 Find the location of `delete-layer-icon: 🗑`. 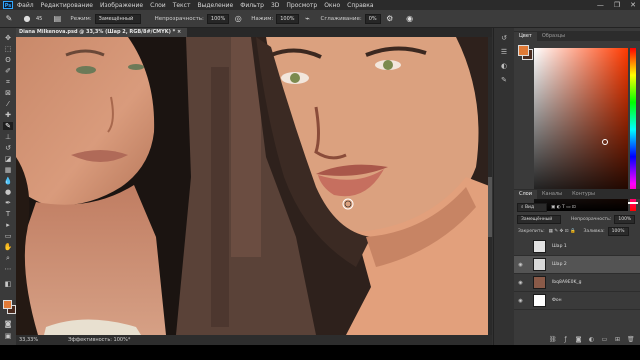

delete-layer-icon: 🗑 is located at coordinates (631, 339).